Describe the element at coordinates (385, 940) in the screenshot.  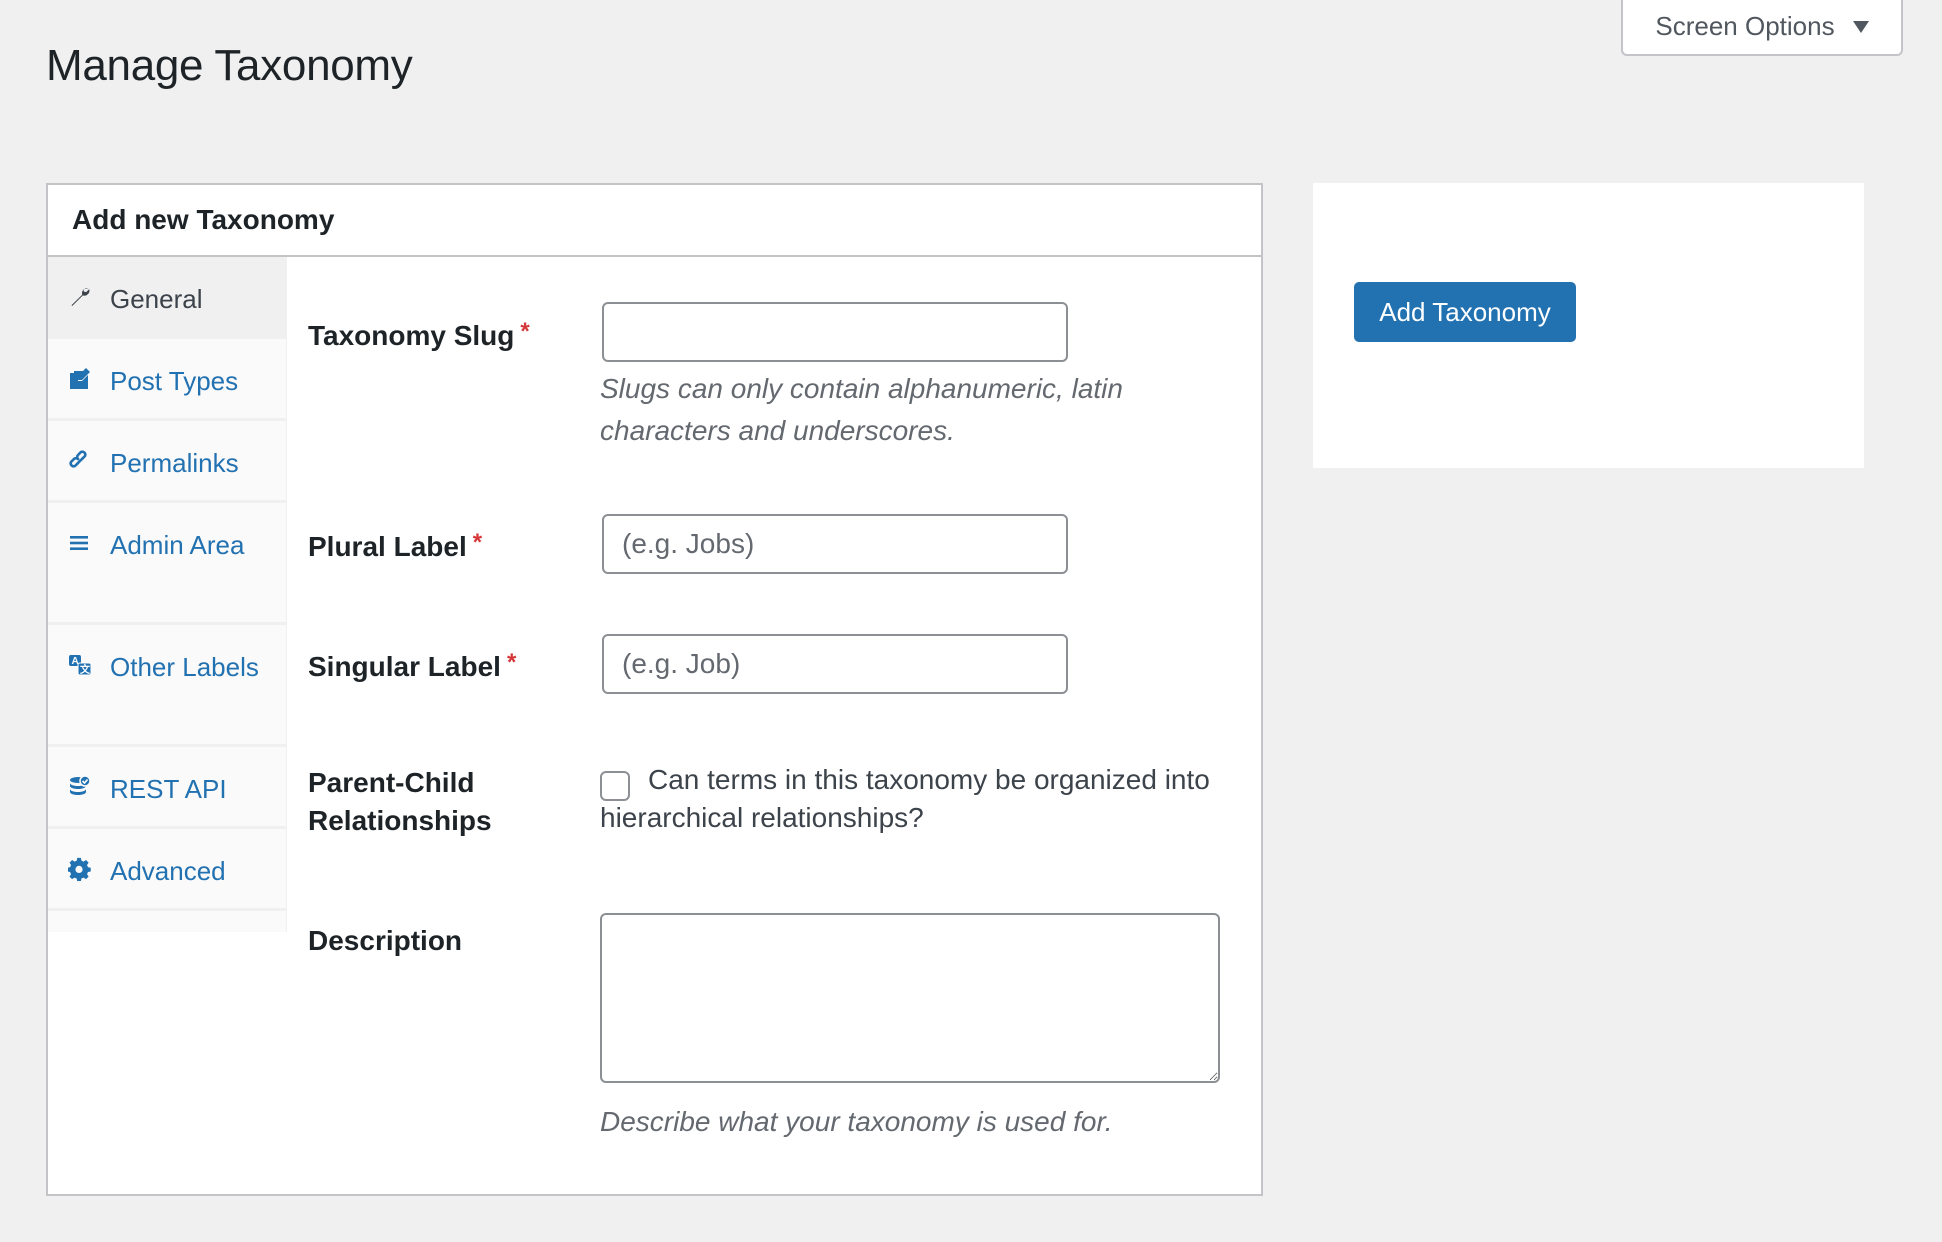
I see `description-label: Description` at that location.